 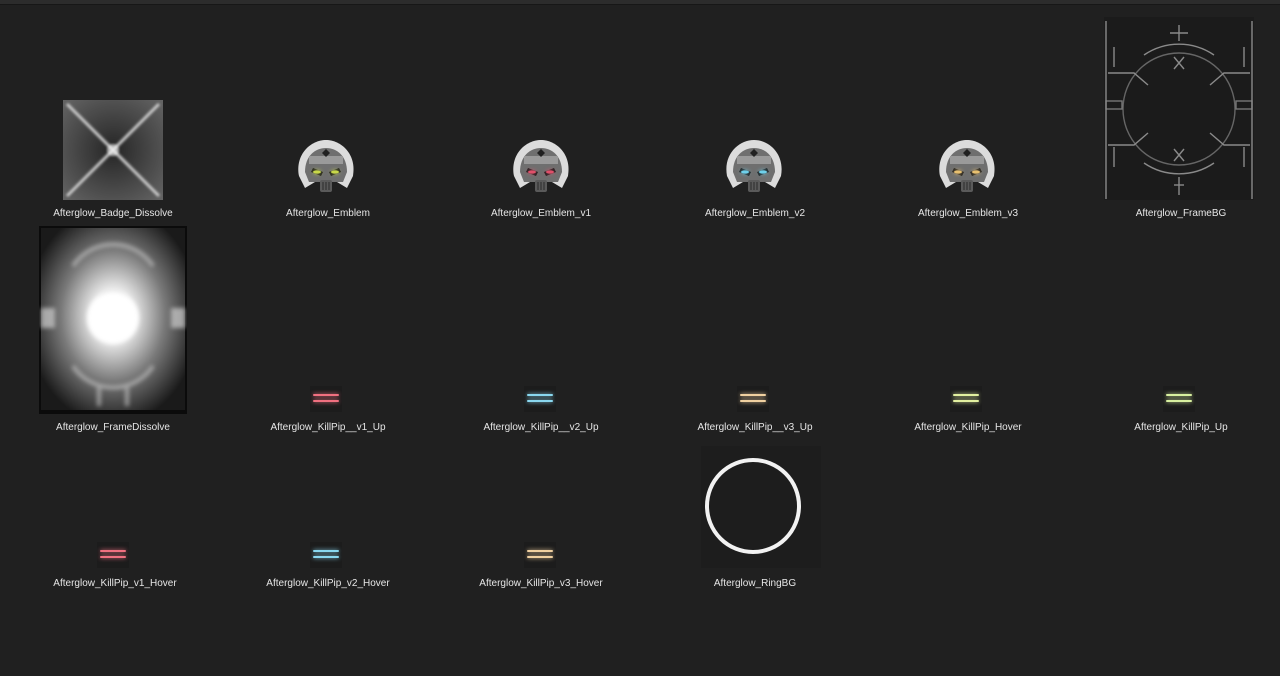 I want to click on emblem-v2-thumbnail, so click(x=754, y=168).